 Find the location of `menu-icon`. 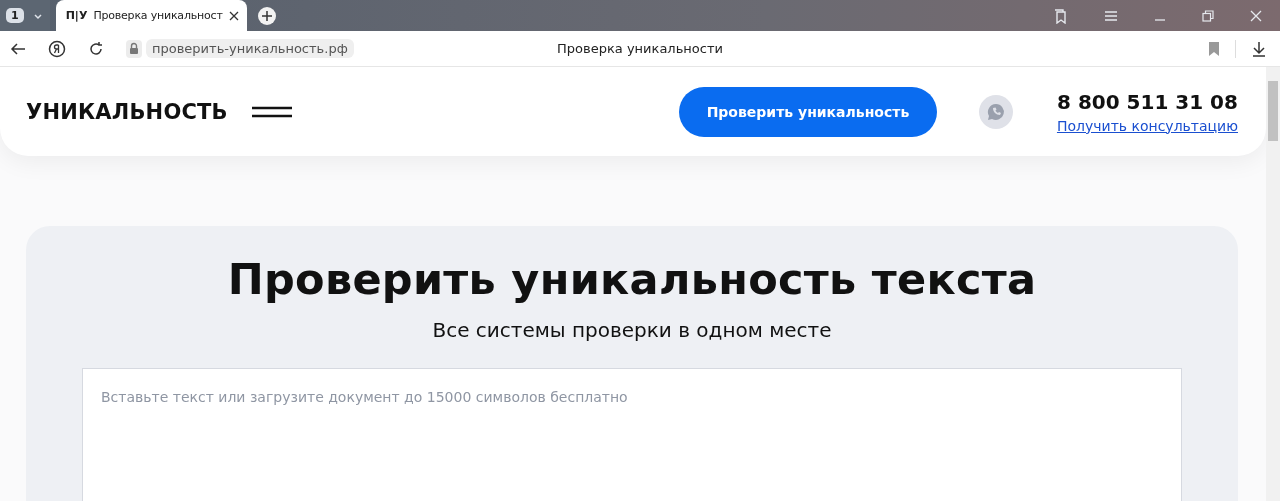

menu-icon is located at coordinates (271, 111).